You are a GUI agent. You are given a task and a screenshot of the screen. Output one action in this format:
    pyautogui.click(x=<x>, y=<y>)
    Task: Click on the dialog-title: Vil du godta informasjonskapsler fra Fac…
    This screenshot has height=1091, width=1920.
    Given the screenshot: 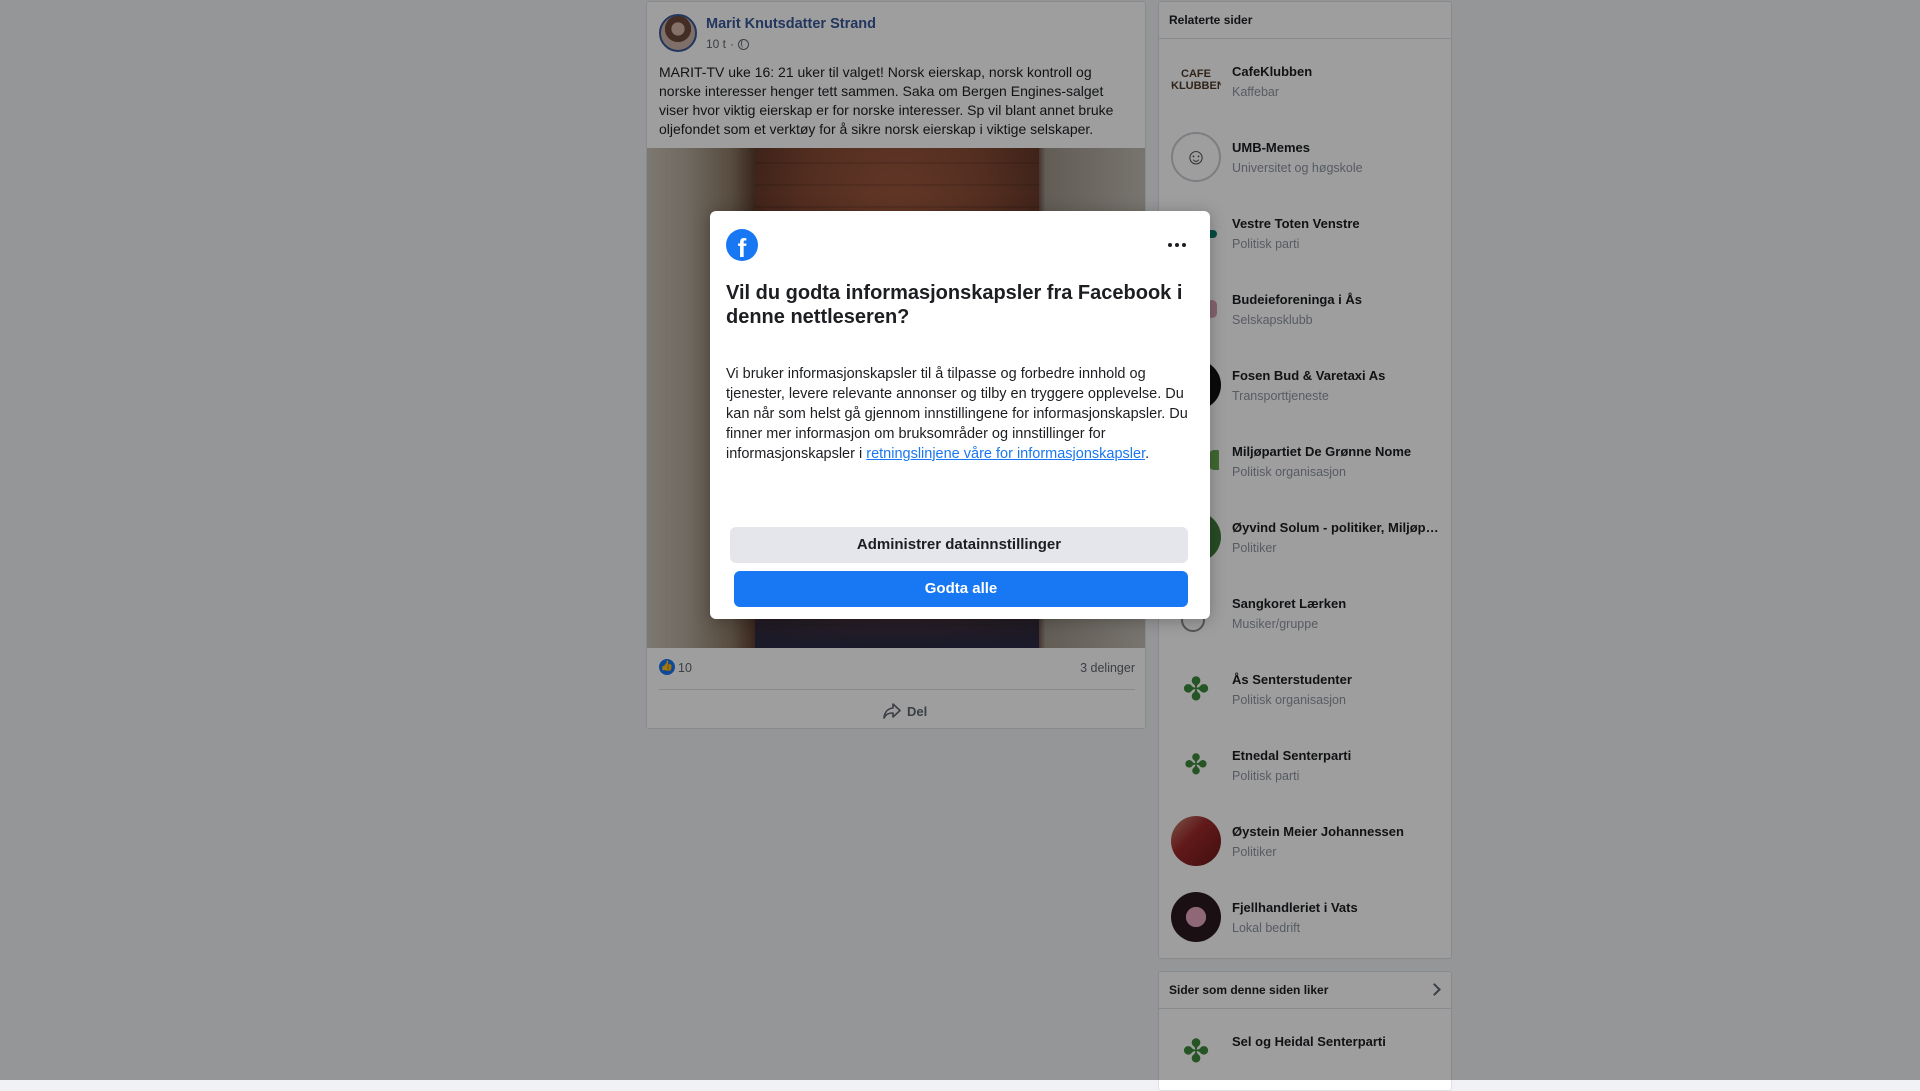 What is the action you would take?
    pyautogui.click(x=954, y=305)
    